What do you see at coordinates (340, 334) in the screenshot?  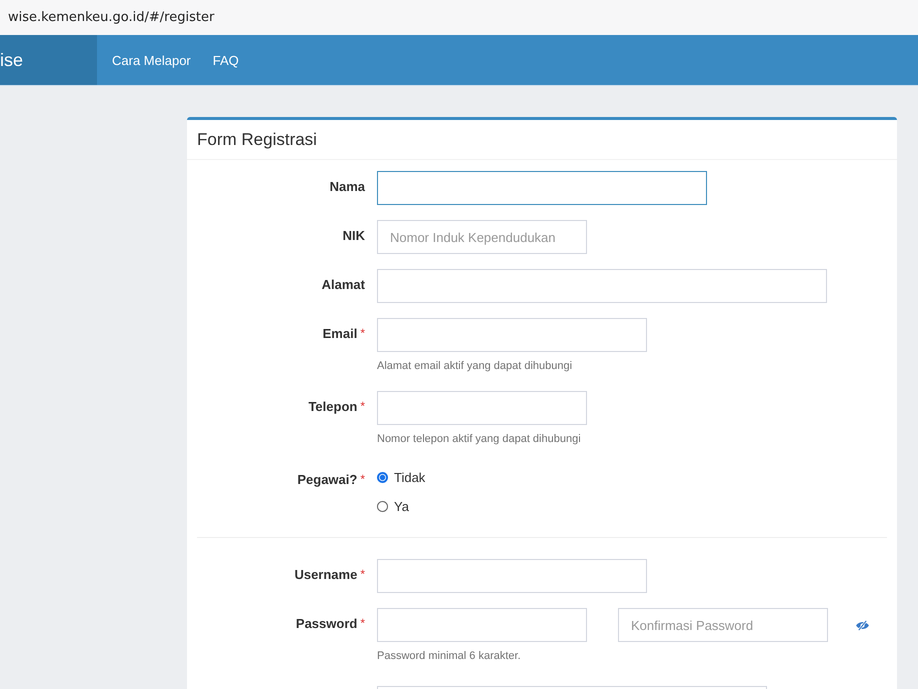 I see `field-label: Email` at bounding box center [340, 334].